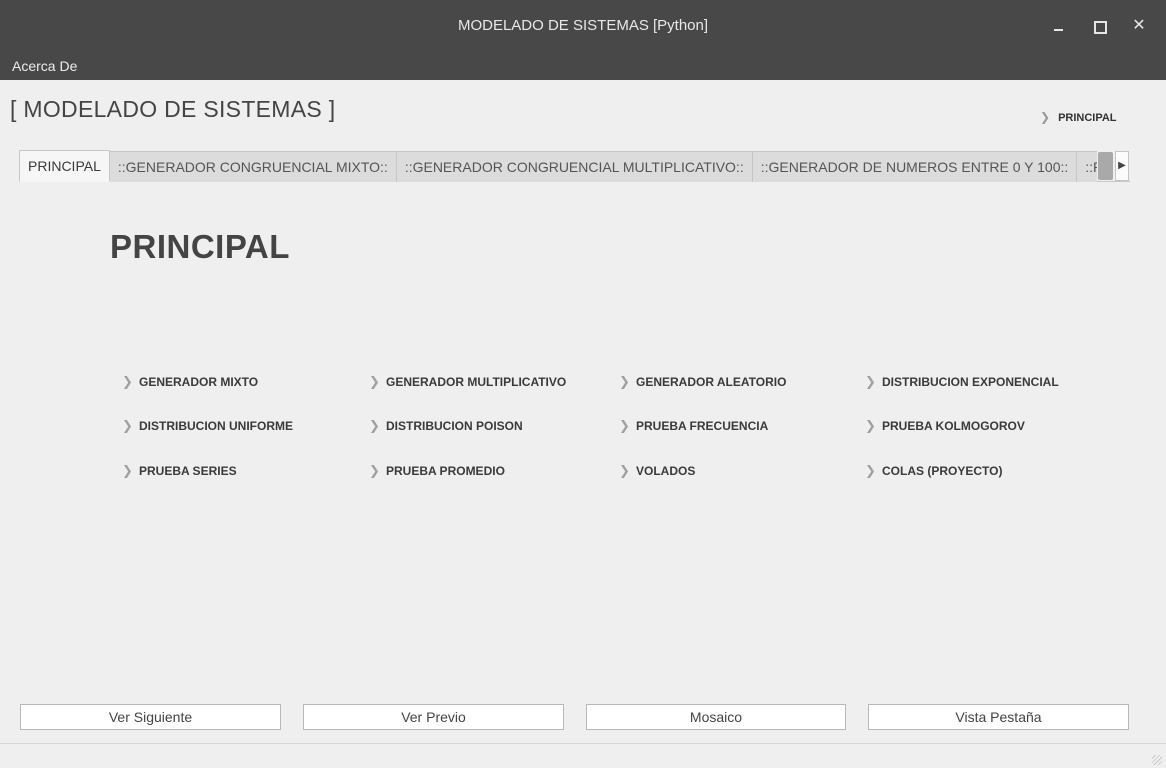 This screenshot has width=1166, height=768. I want to click on ver-siguiente-button: Ver Siguiente, so click(150, 717).